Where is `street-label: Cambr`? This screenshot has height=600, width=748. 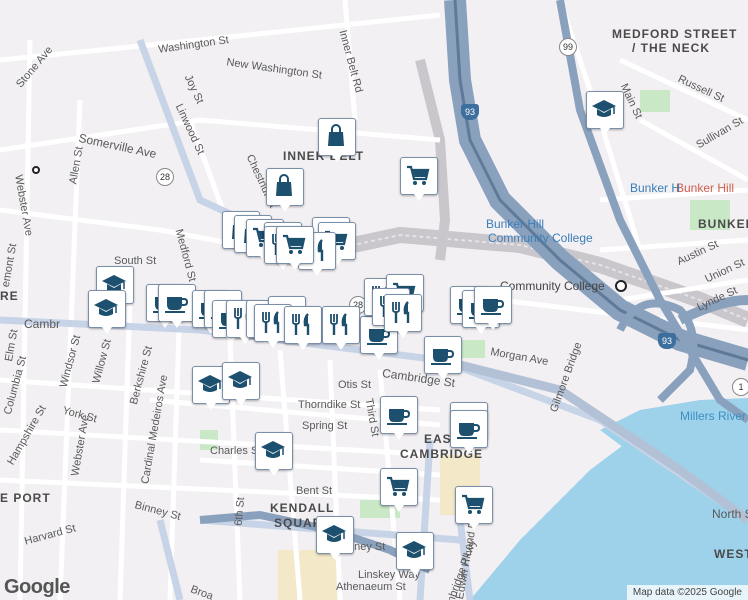 street-label: Cambr is located at coordinates (42, 324).